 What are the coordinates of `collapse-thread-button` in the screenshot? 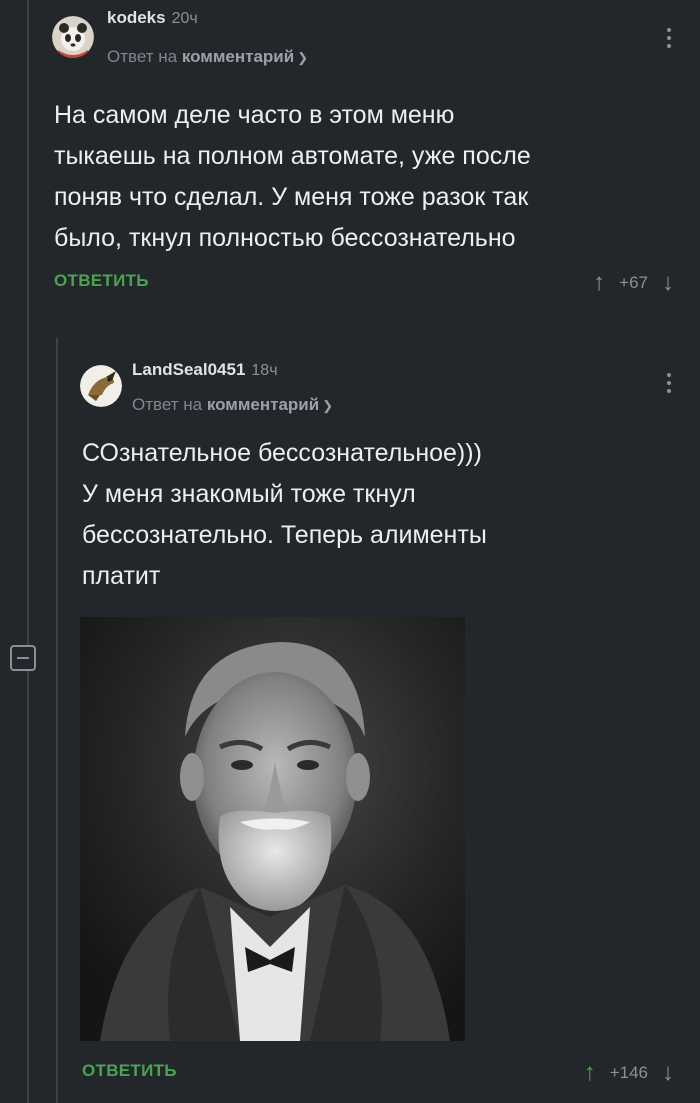 It's located at (23, 658).